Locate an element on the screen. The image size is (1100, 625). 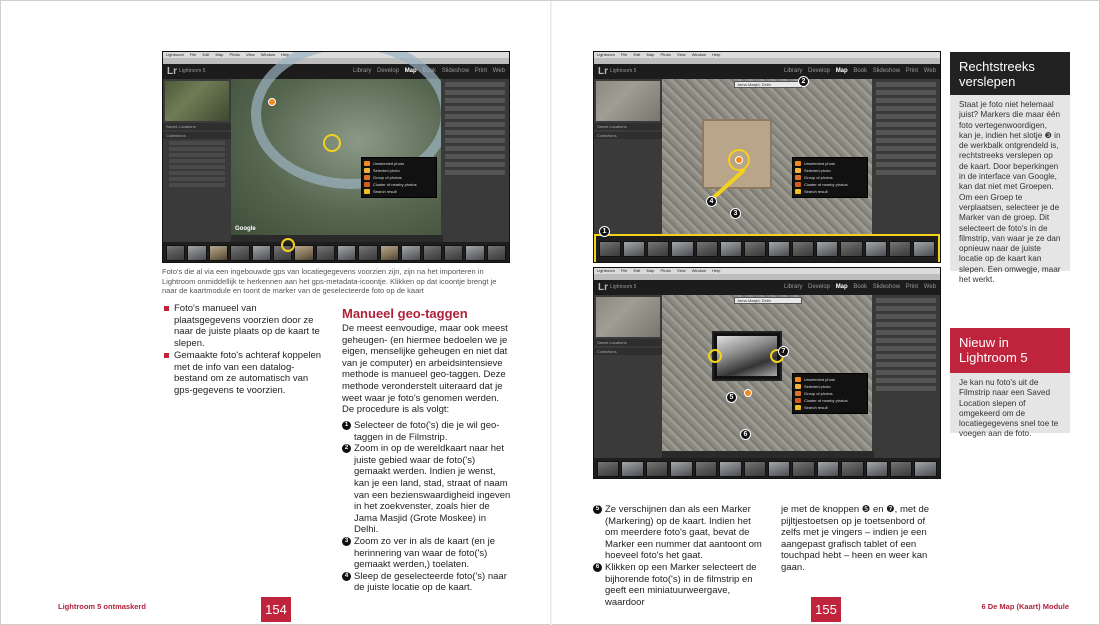
callout-badge-1: 1 is located at coordinates (604, 231).